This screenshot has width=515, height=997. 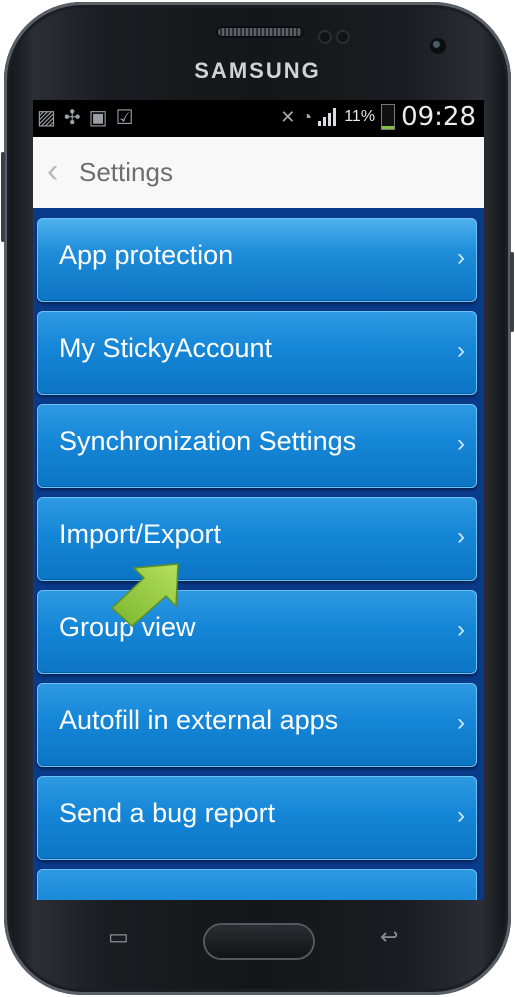 I want to click on signal-icon, so click(x=328, y=117).